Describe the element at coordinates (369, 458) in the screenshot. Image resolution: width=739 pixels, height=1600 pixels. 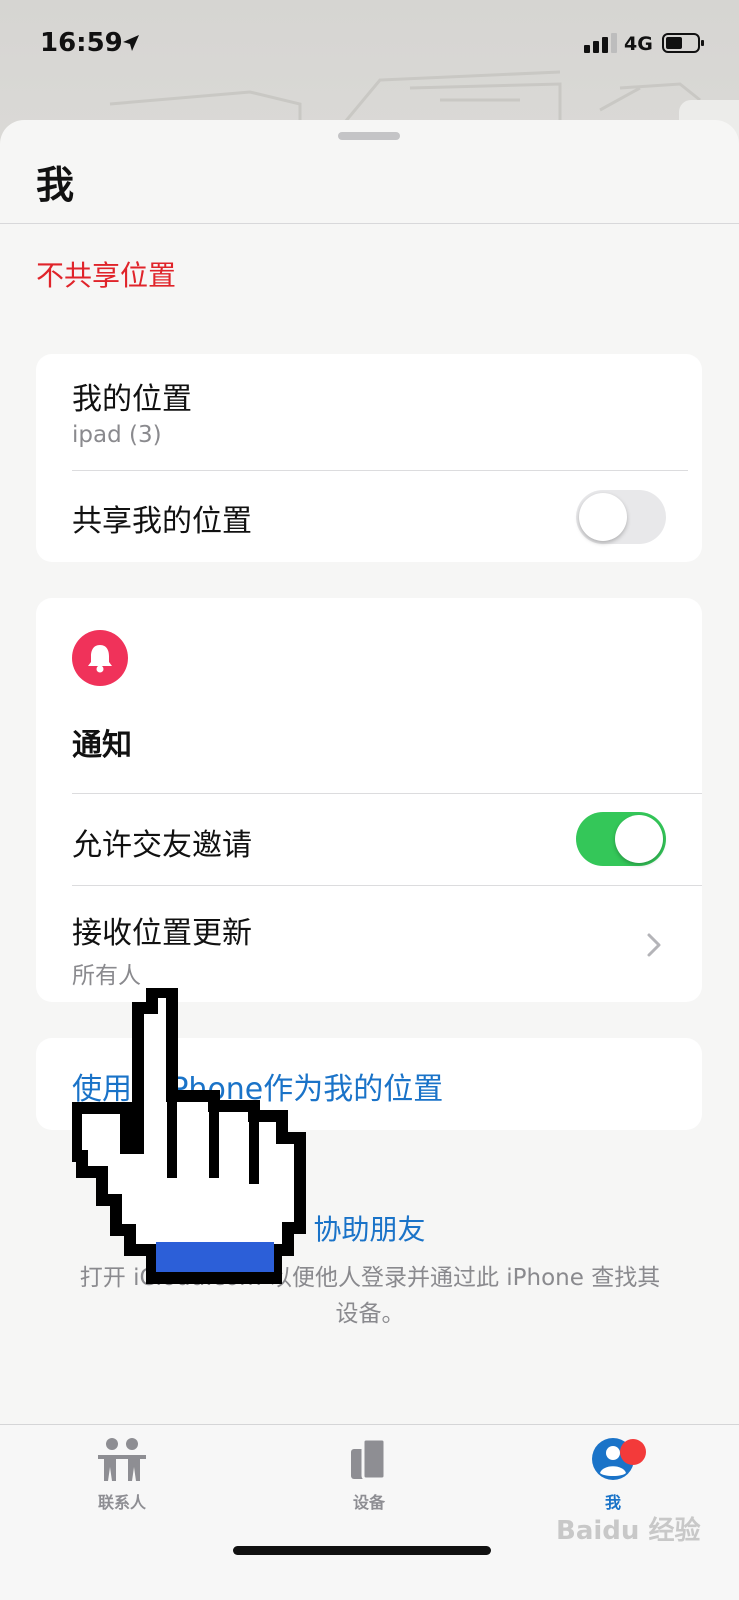
I see `my-location-card: 我的位置 ipad (3) 共享我的位置` at that location.